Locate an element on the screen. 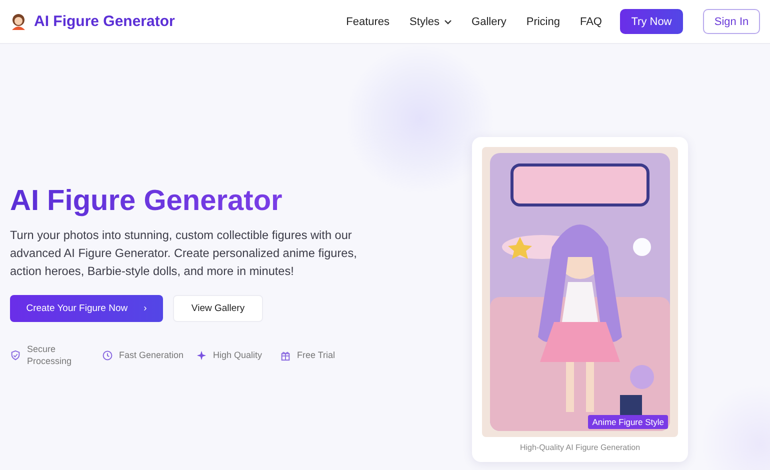 The height and width of the screenshot is (470, 770). feature-label: Free Trial is located at coordinates (316, 355).